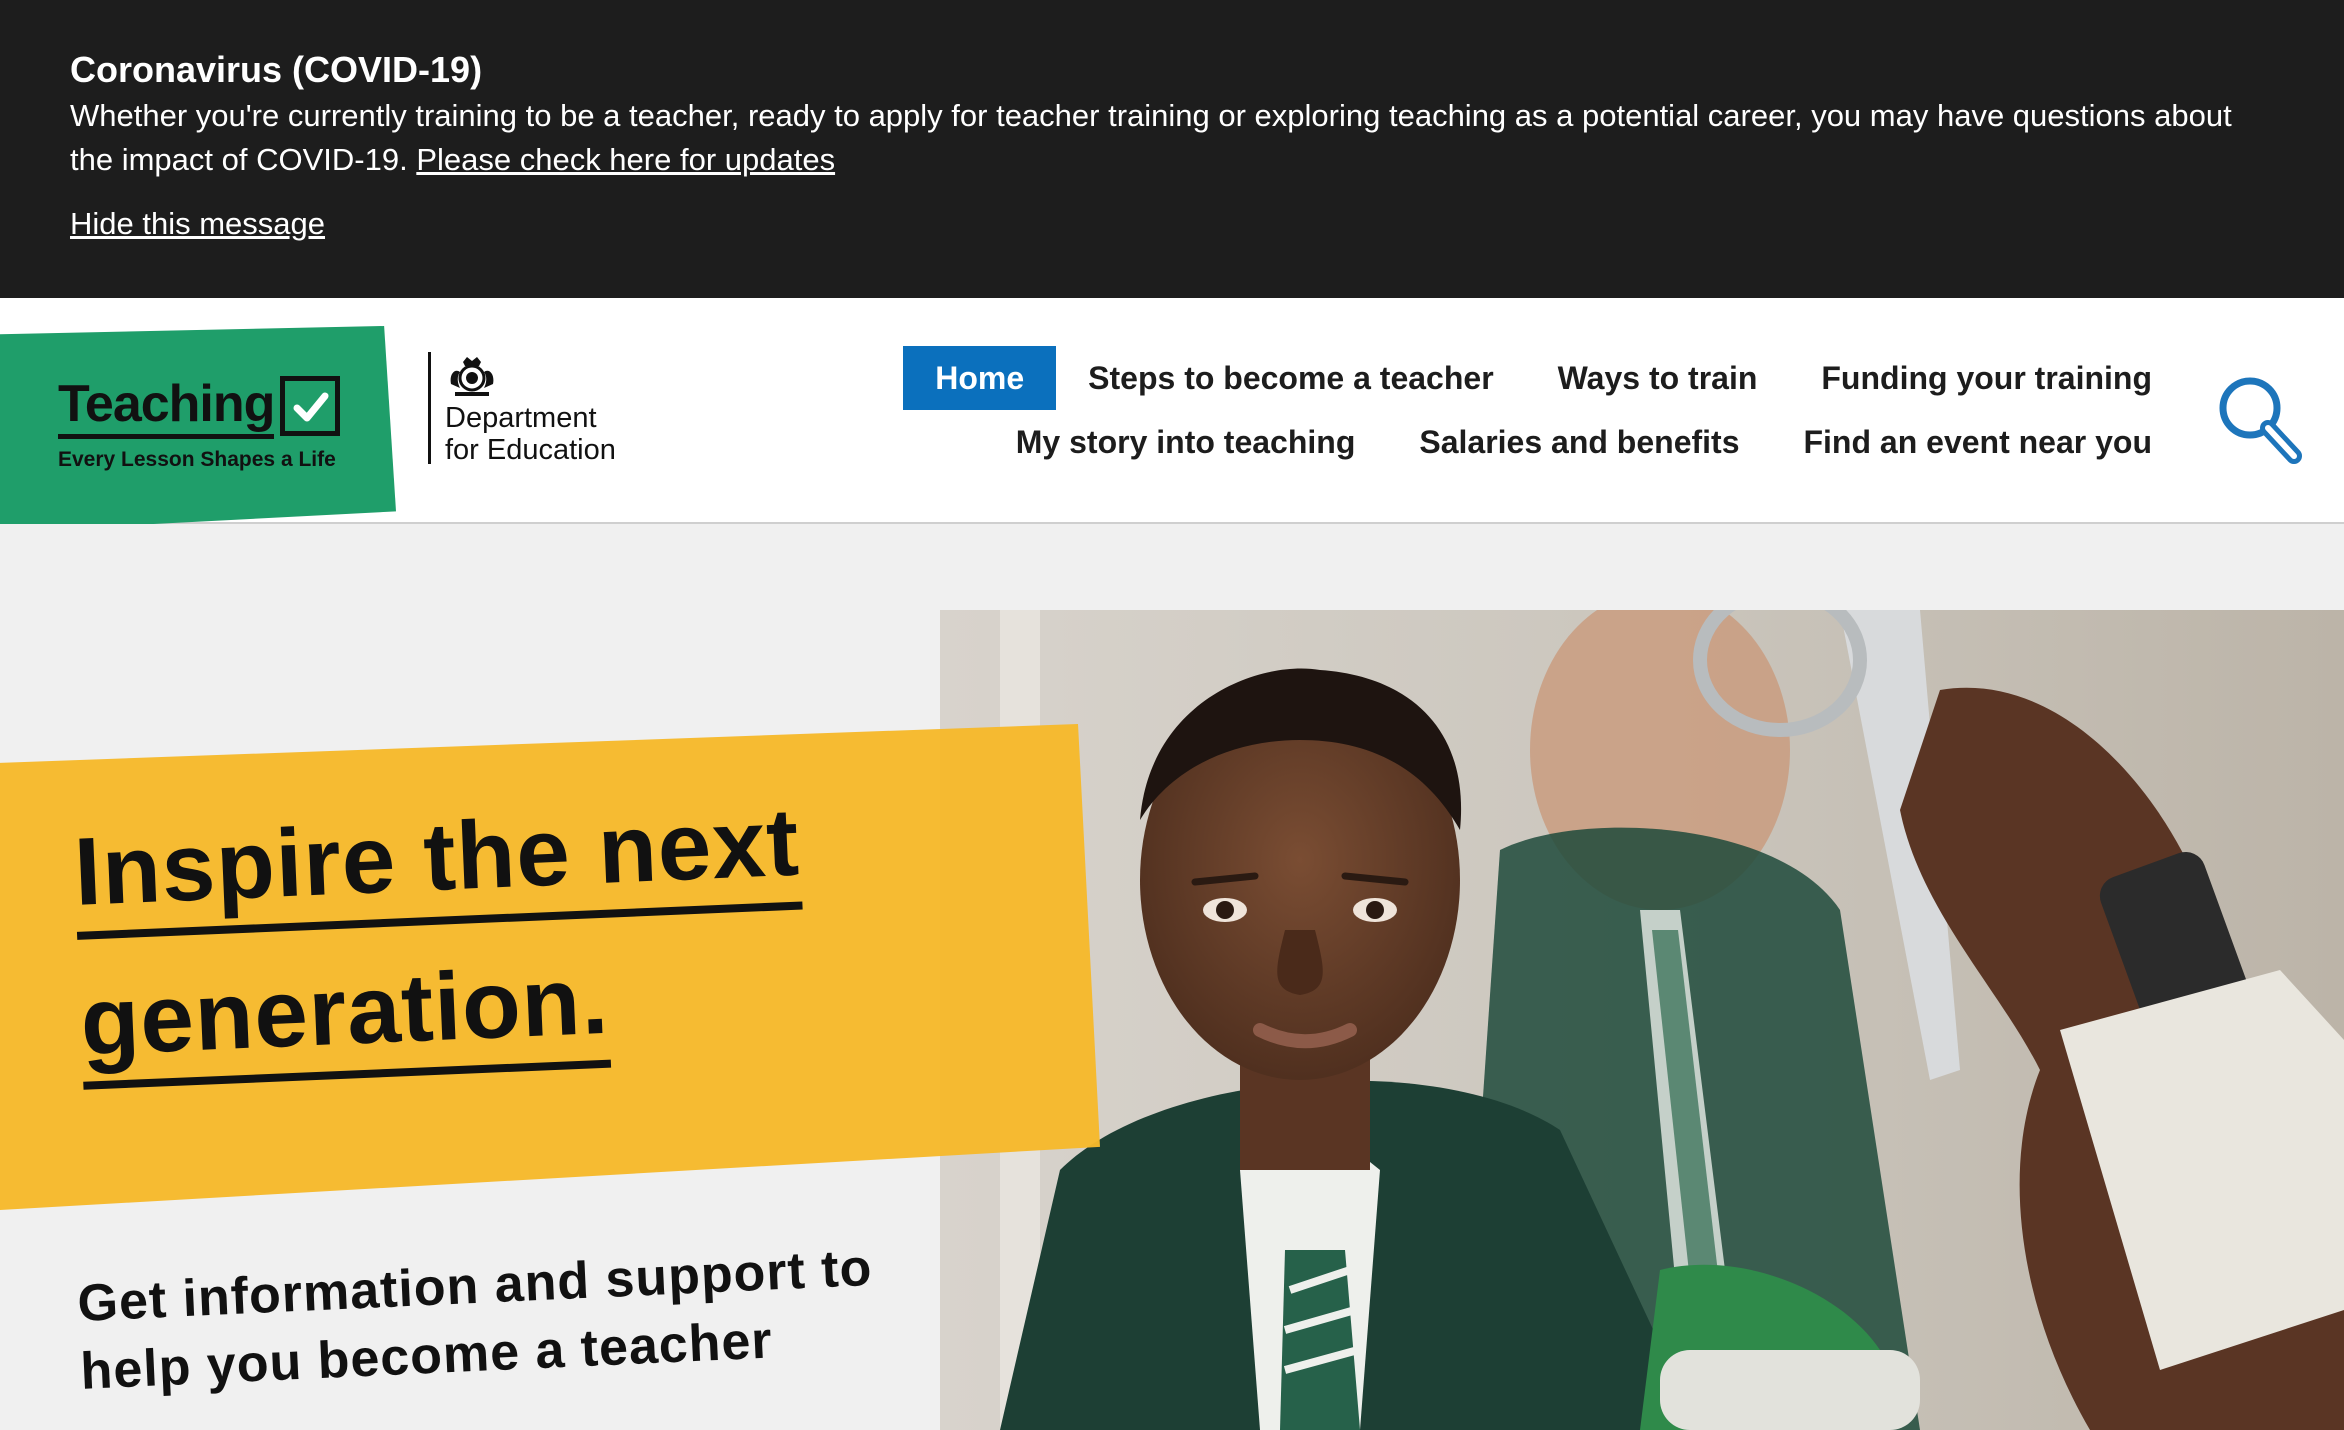 Image resolution: width=2344 pixels, height=1430 pixels. What do you see at coordinates (530, 450) in the screenshot?
I see `dfe-line-2: for Education` at bounding box center [530, 450].